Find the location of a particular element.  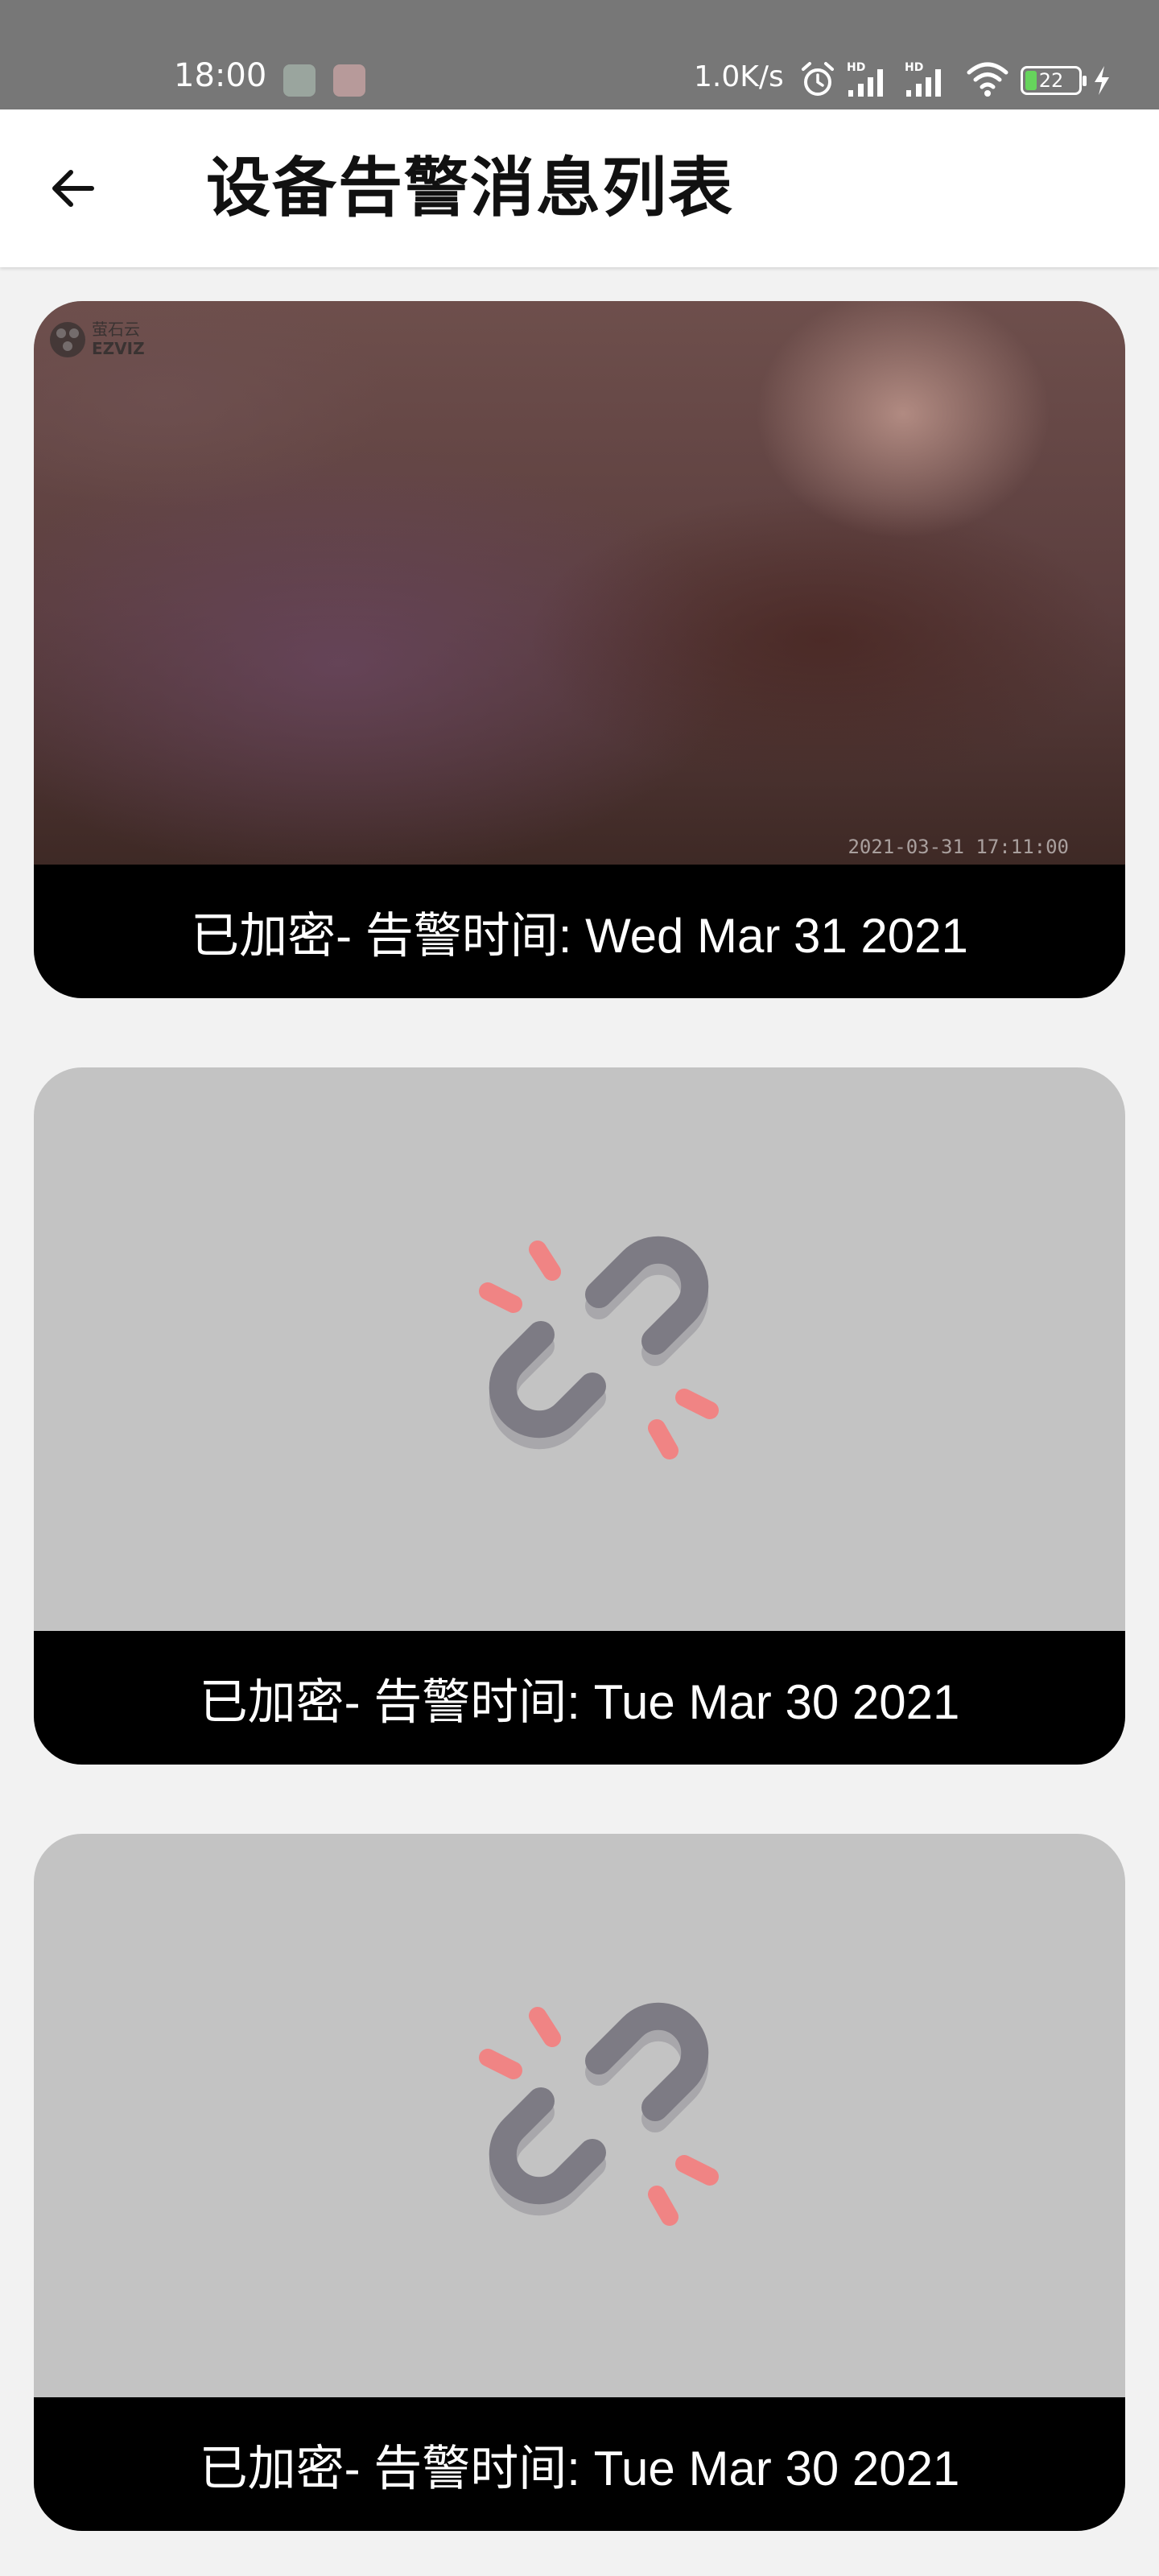

battery-level: 22 is located at coordinates (1051, 80).